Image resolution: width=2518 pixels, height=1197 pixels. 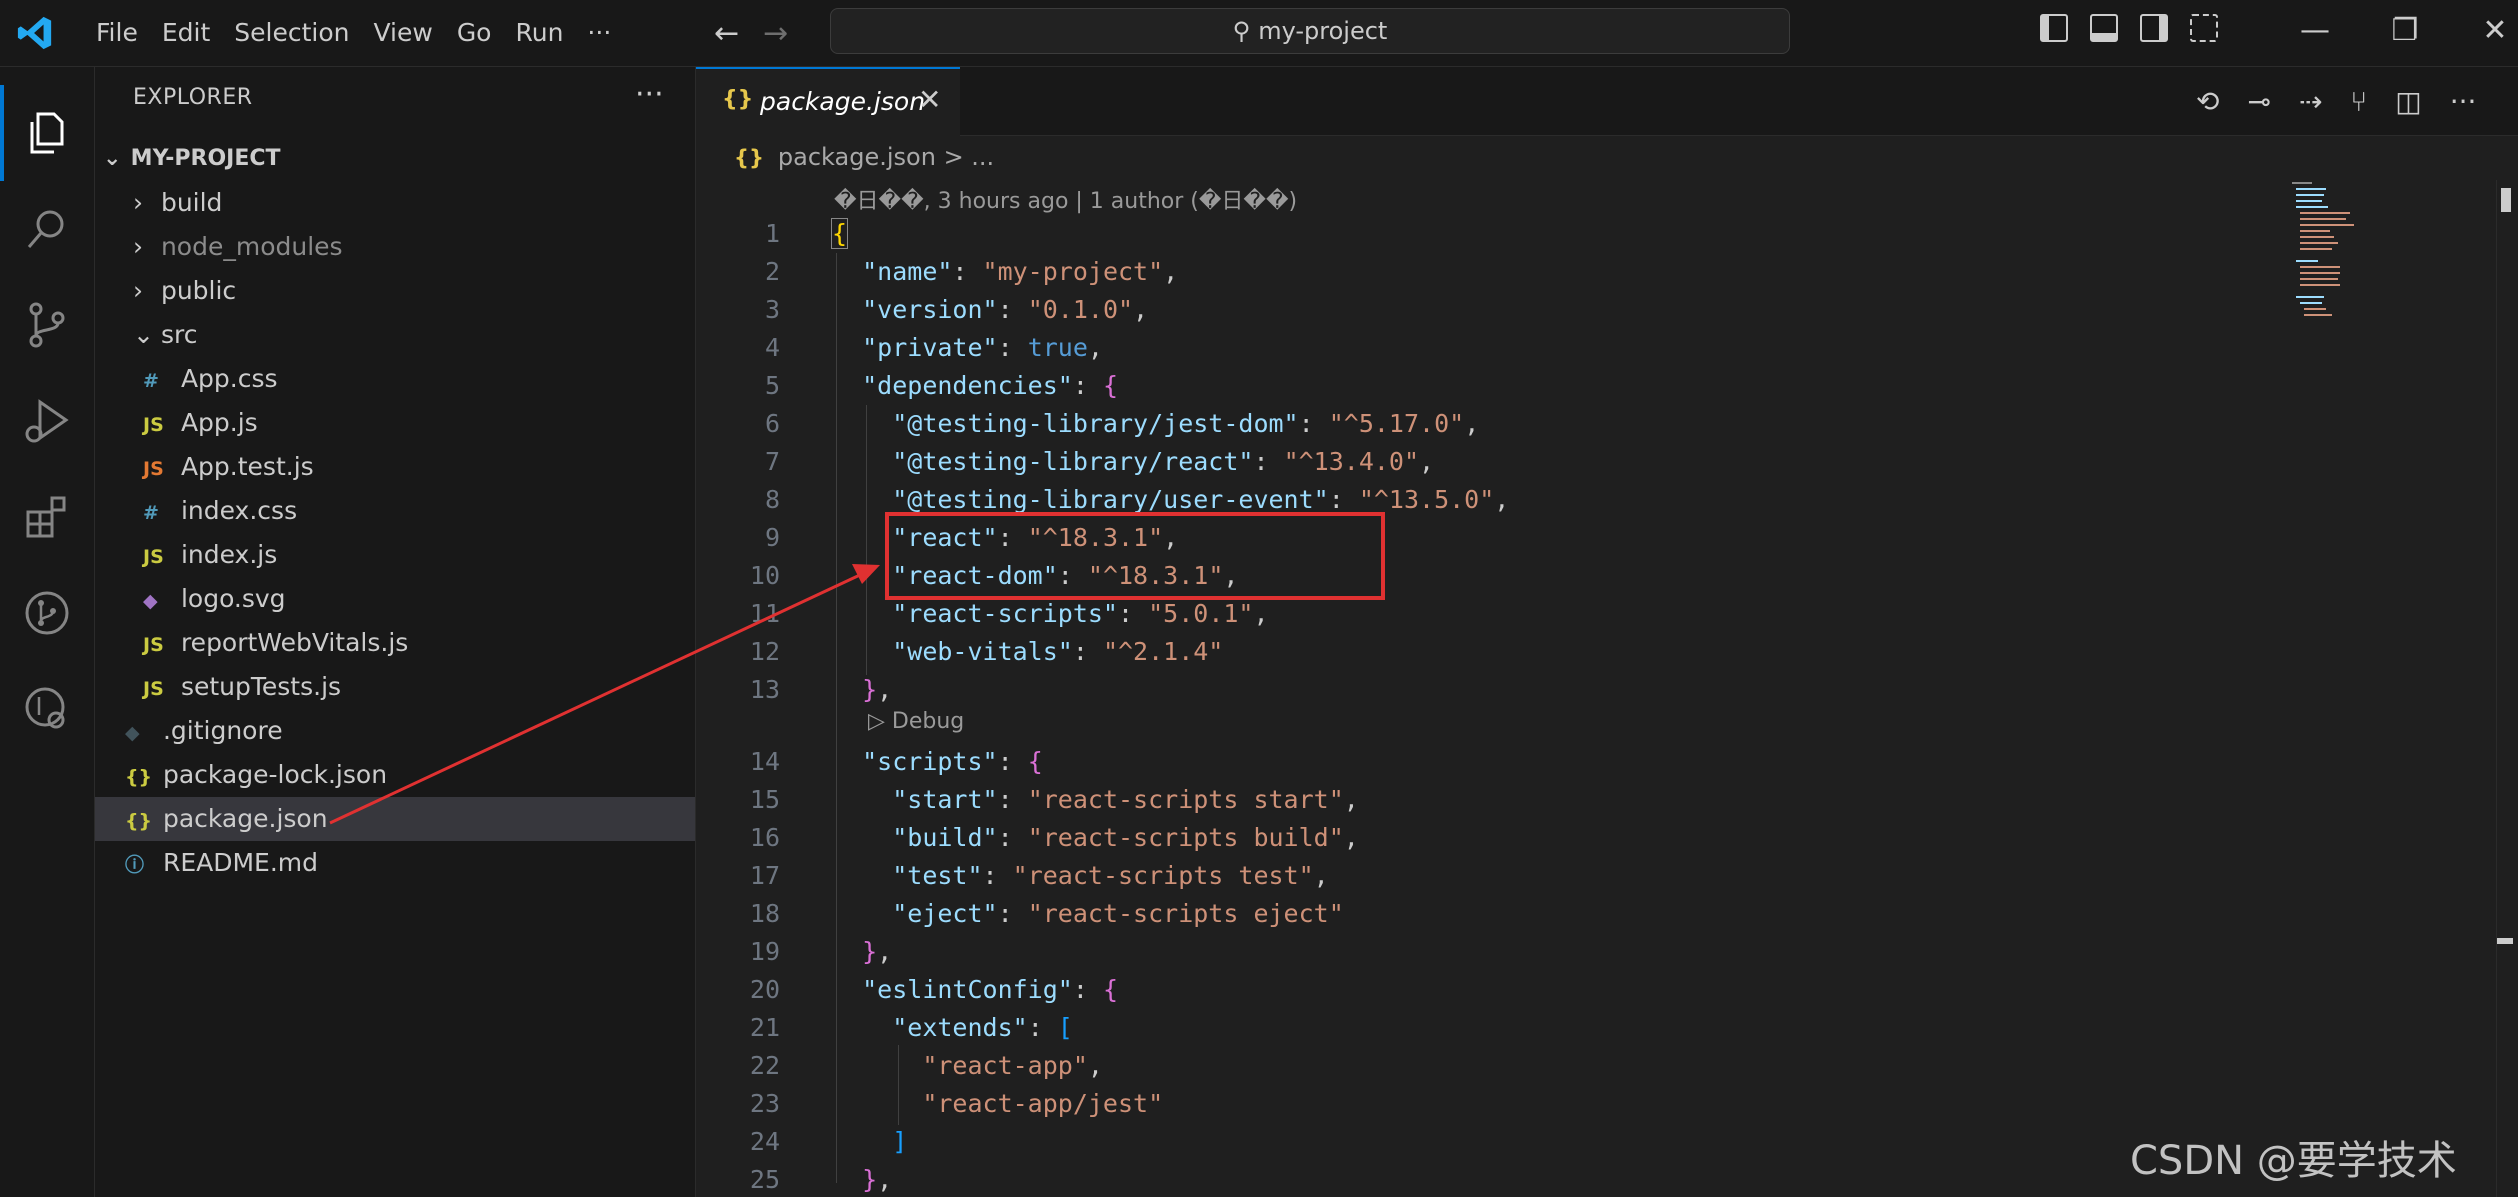 I want to click on debug-codelens: ▷ Debug, so click(x=916, y=721).